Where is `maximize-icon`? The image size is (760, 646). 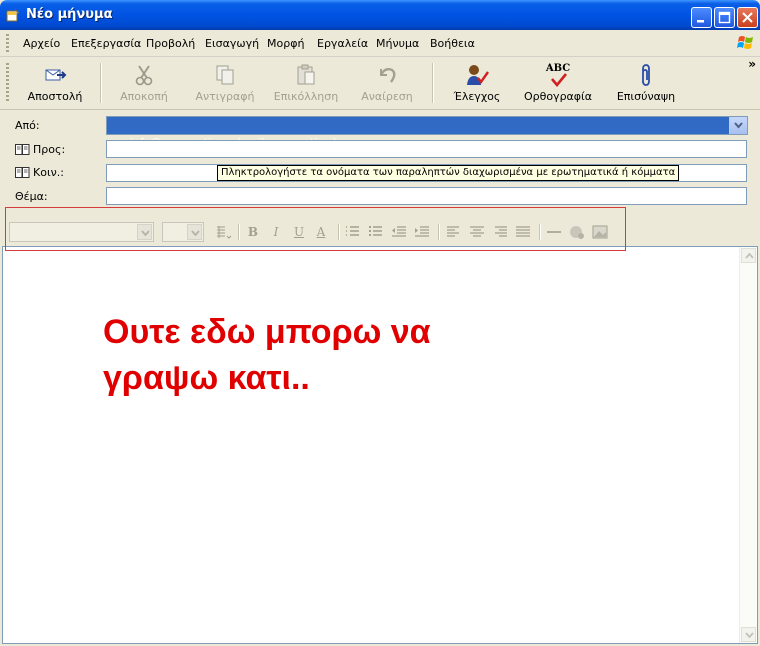
maximize-icon is located at coordinates (724, 17).